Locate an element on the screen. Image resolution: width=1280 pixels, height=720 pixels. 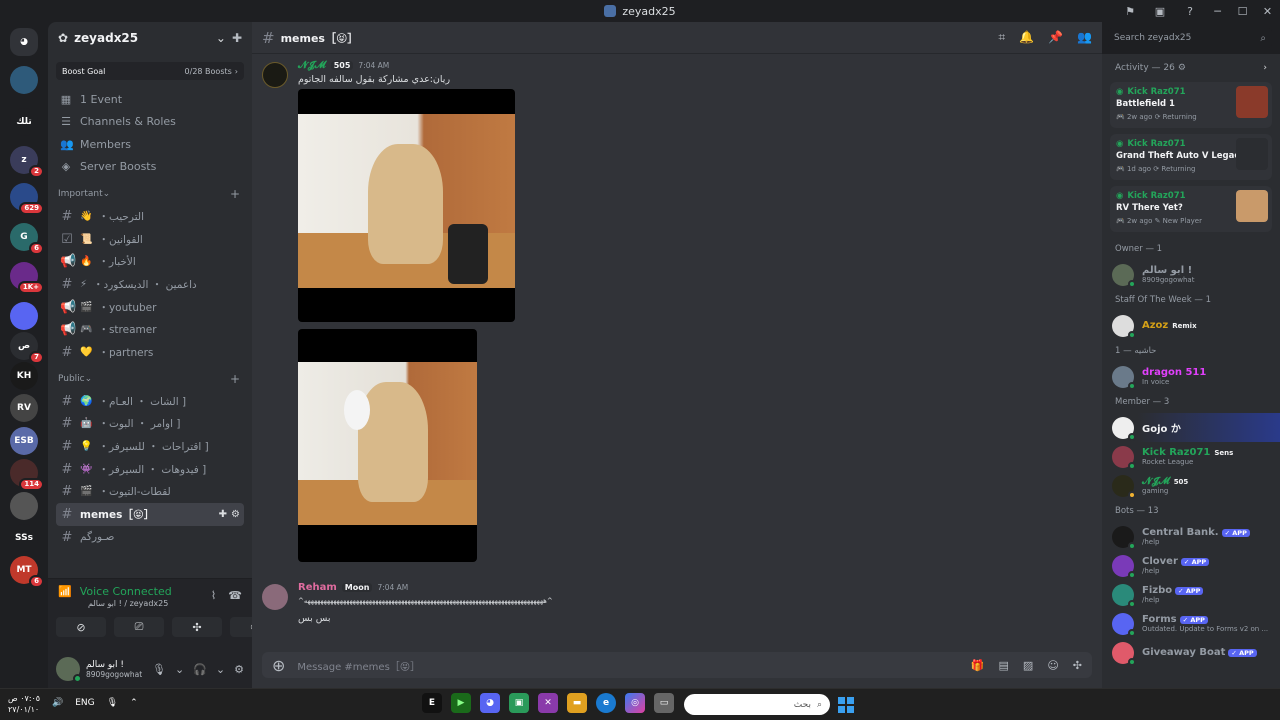
server-icon: SSs is located at coordinates (24, 538).